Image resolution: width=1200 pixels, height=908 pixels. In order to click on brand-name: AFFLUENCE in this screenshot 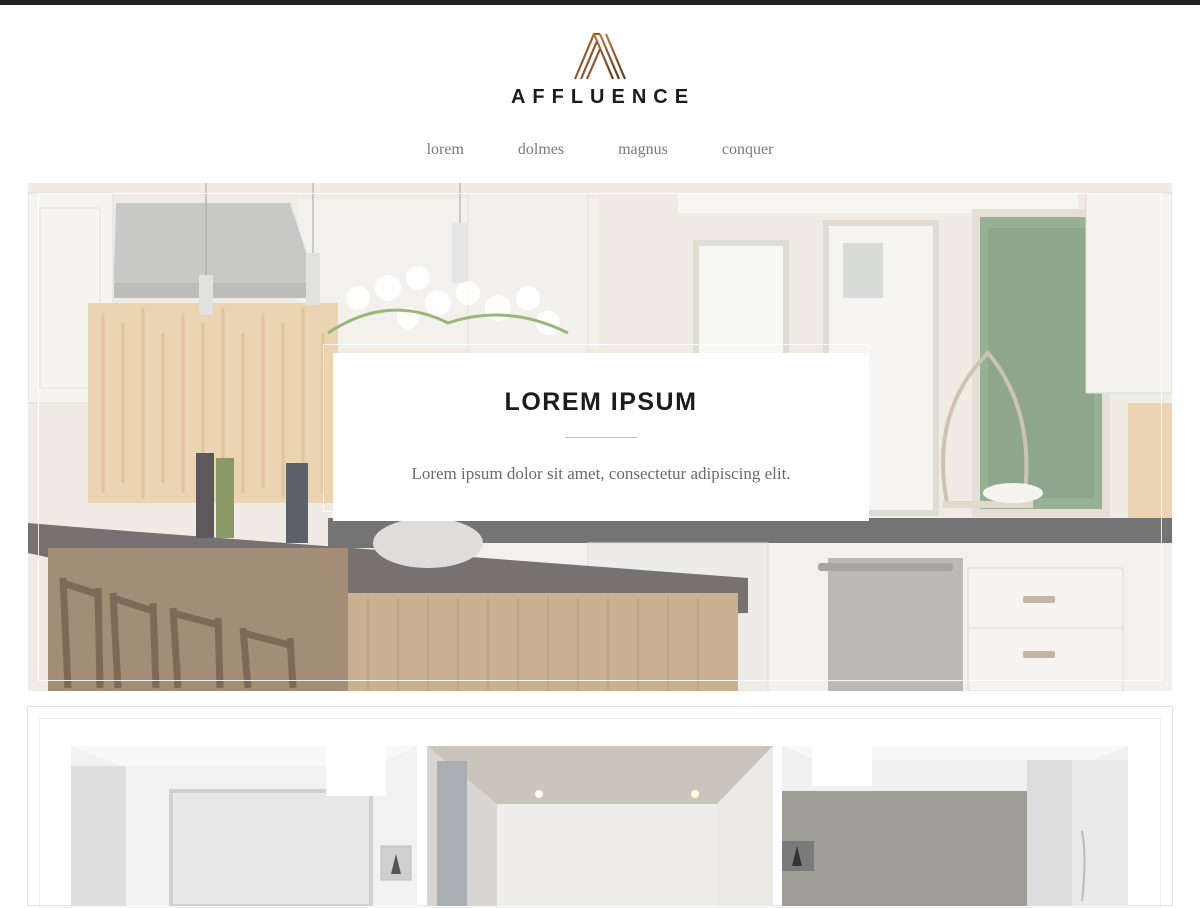, I will do `click(600, 97)`.